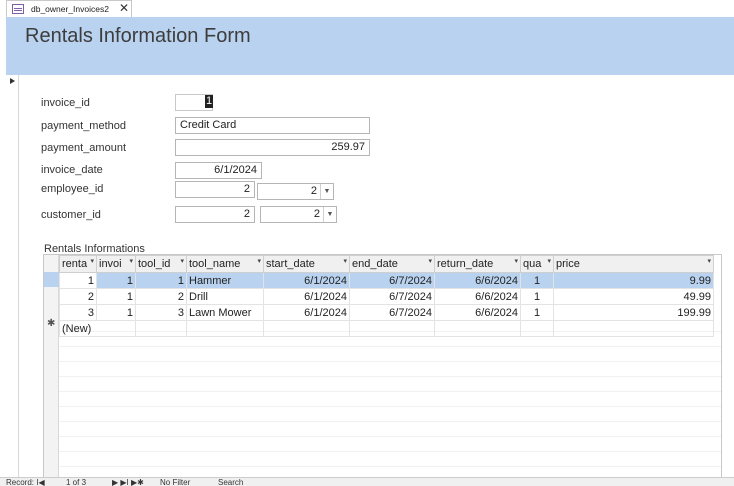 Image resolution: width=734 pixels, height=486 pixels. What do you see at coordinates (51, 369) in the screenshot?
I see `row-selector-column: ✱` at bounding box center [51, 369].